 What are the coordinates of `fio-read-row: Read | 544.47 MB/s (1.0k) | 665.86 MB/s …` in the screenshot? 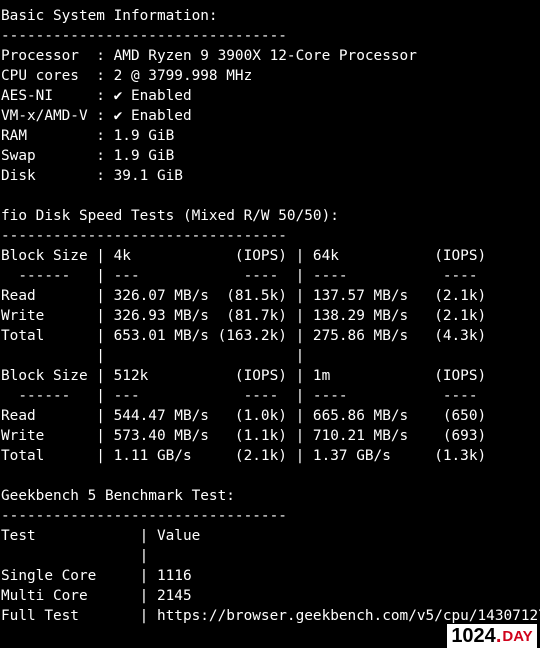 It's located at (244, 416).